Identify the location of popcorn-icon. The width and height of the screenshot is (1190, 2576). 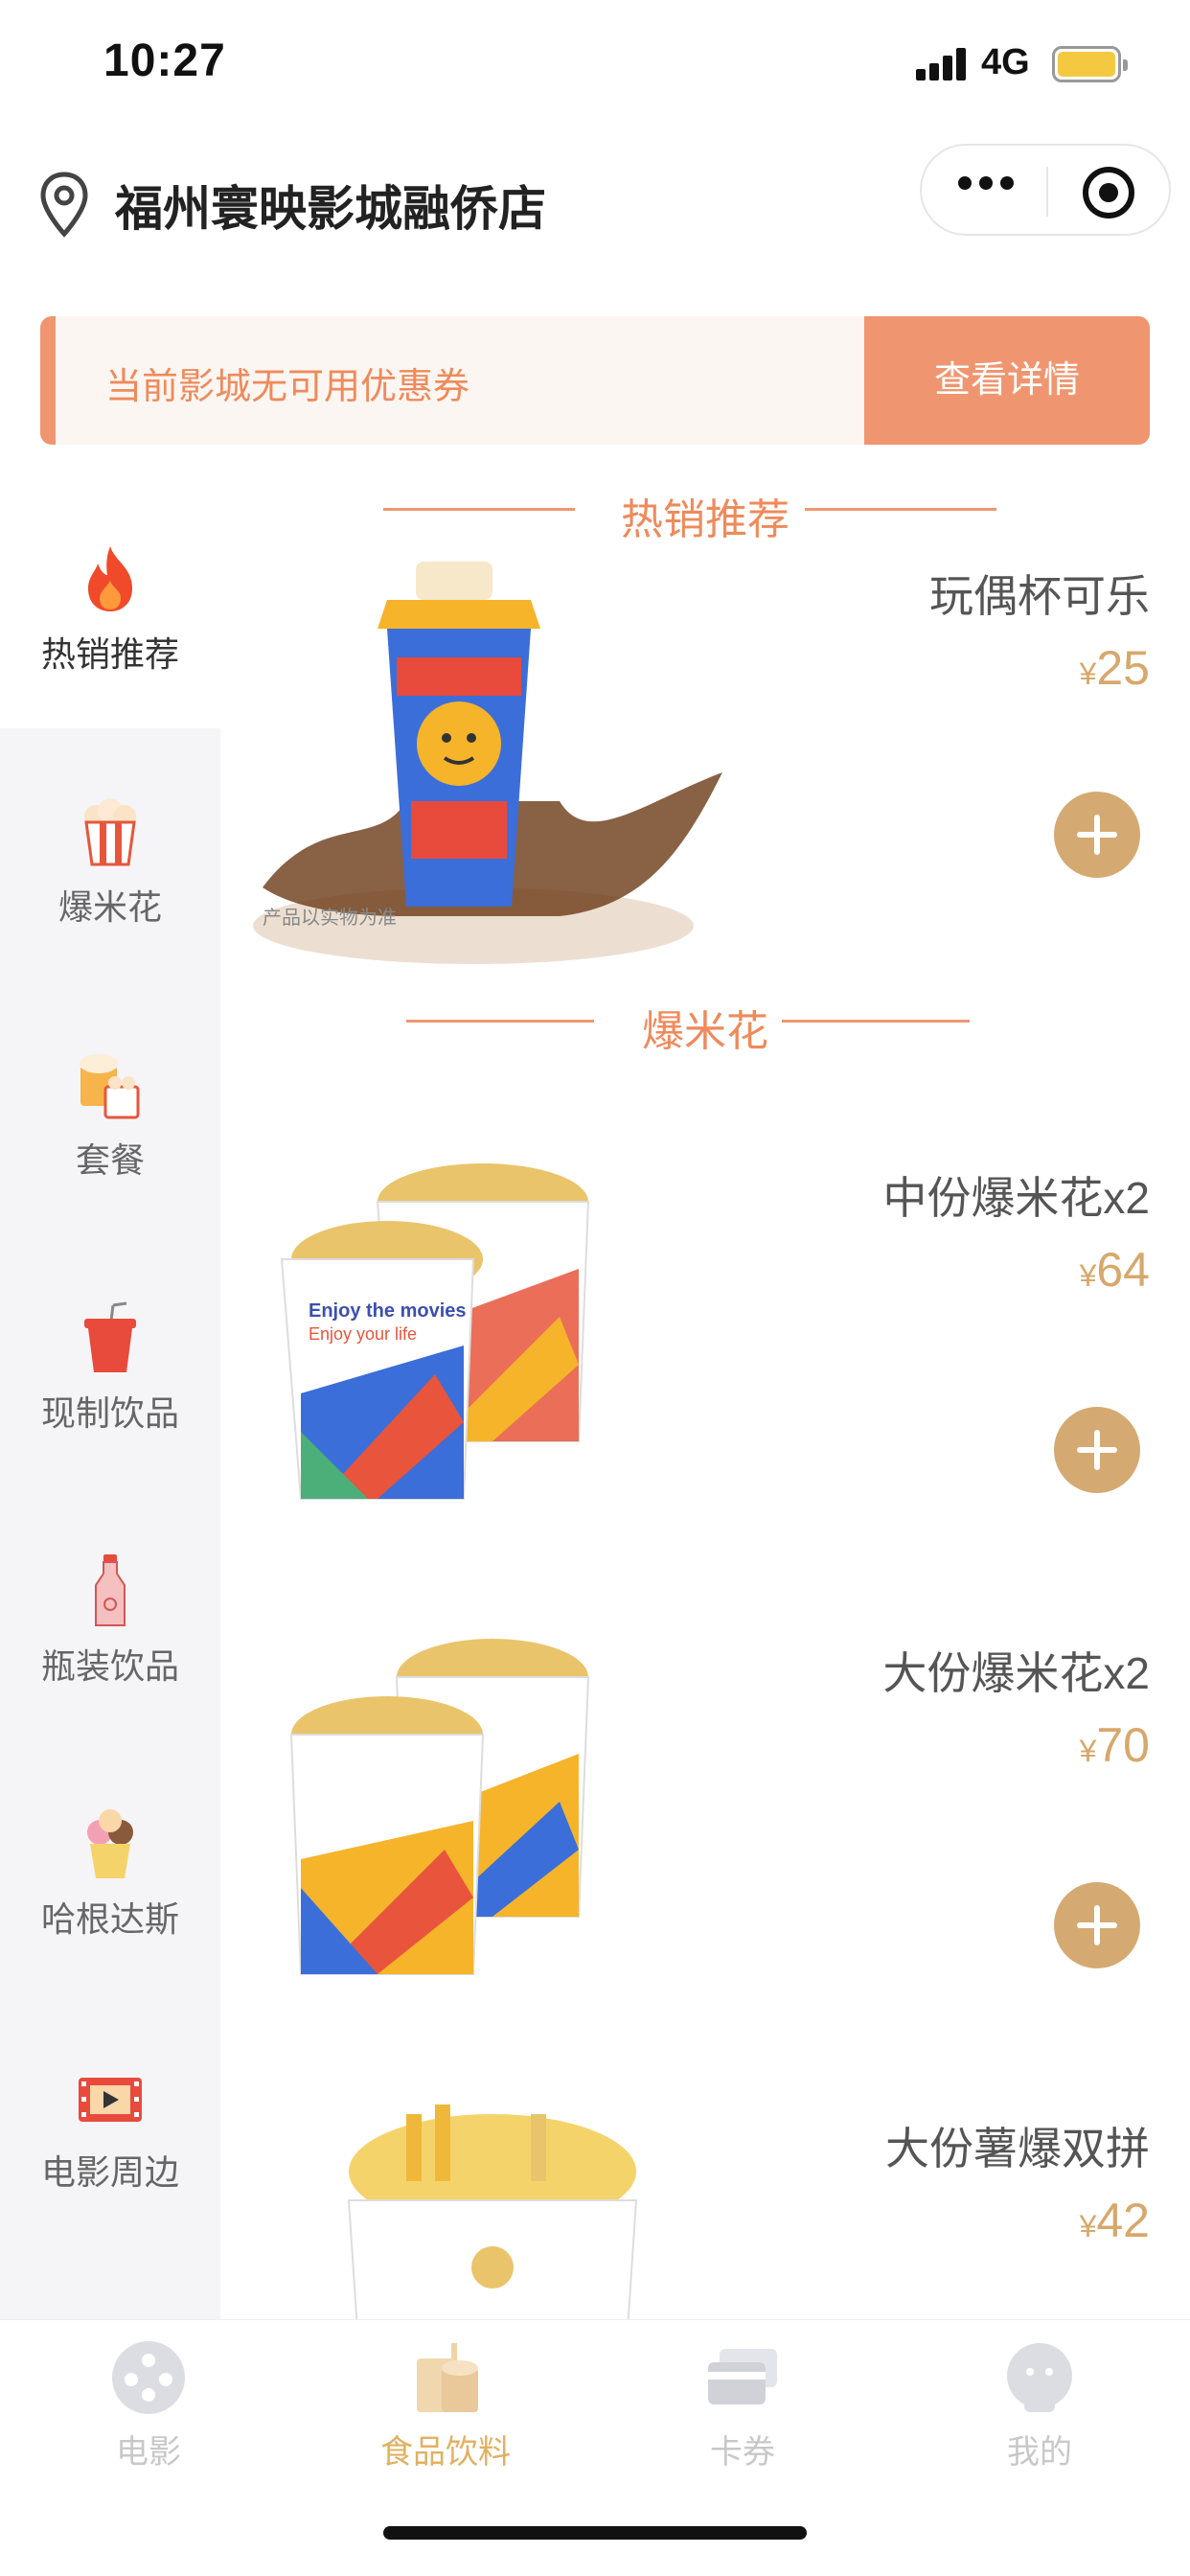
(110, 832).